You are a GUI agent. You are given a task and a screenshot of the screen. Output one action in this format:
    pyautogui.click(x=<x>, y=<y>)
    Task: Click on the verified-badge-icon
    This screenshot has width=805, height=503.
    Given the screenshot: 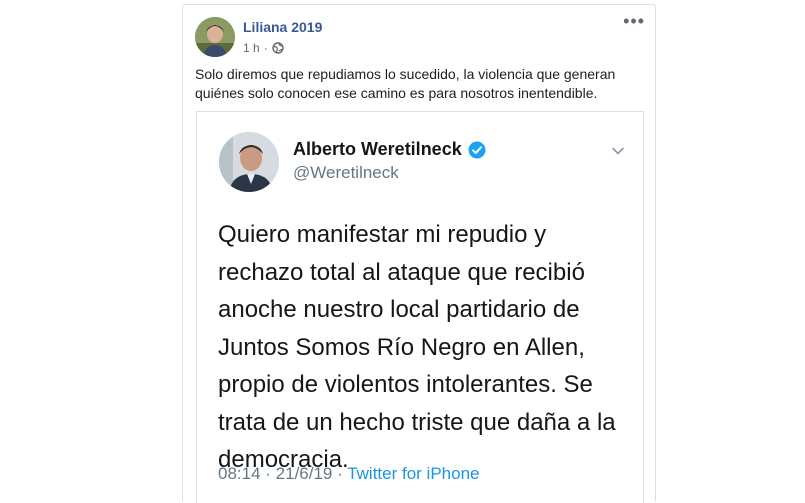 What is the action you would take?
    pyautogui.click(x=477, y=149)
    